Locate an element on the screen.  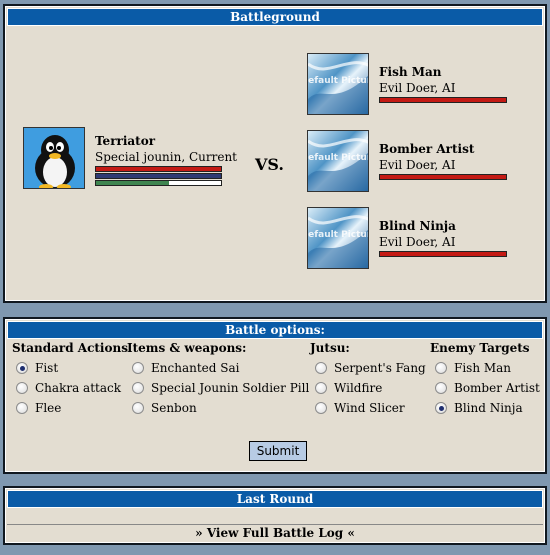
standard-actions-heading: Standard Actions is located at coordinates (70, 348).